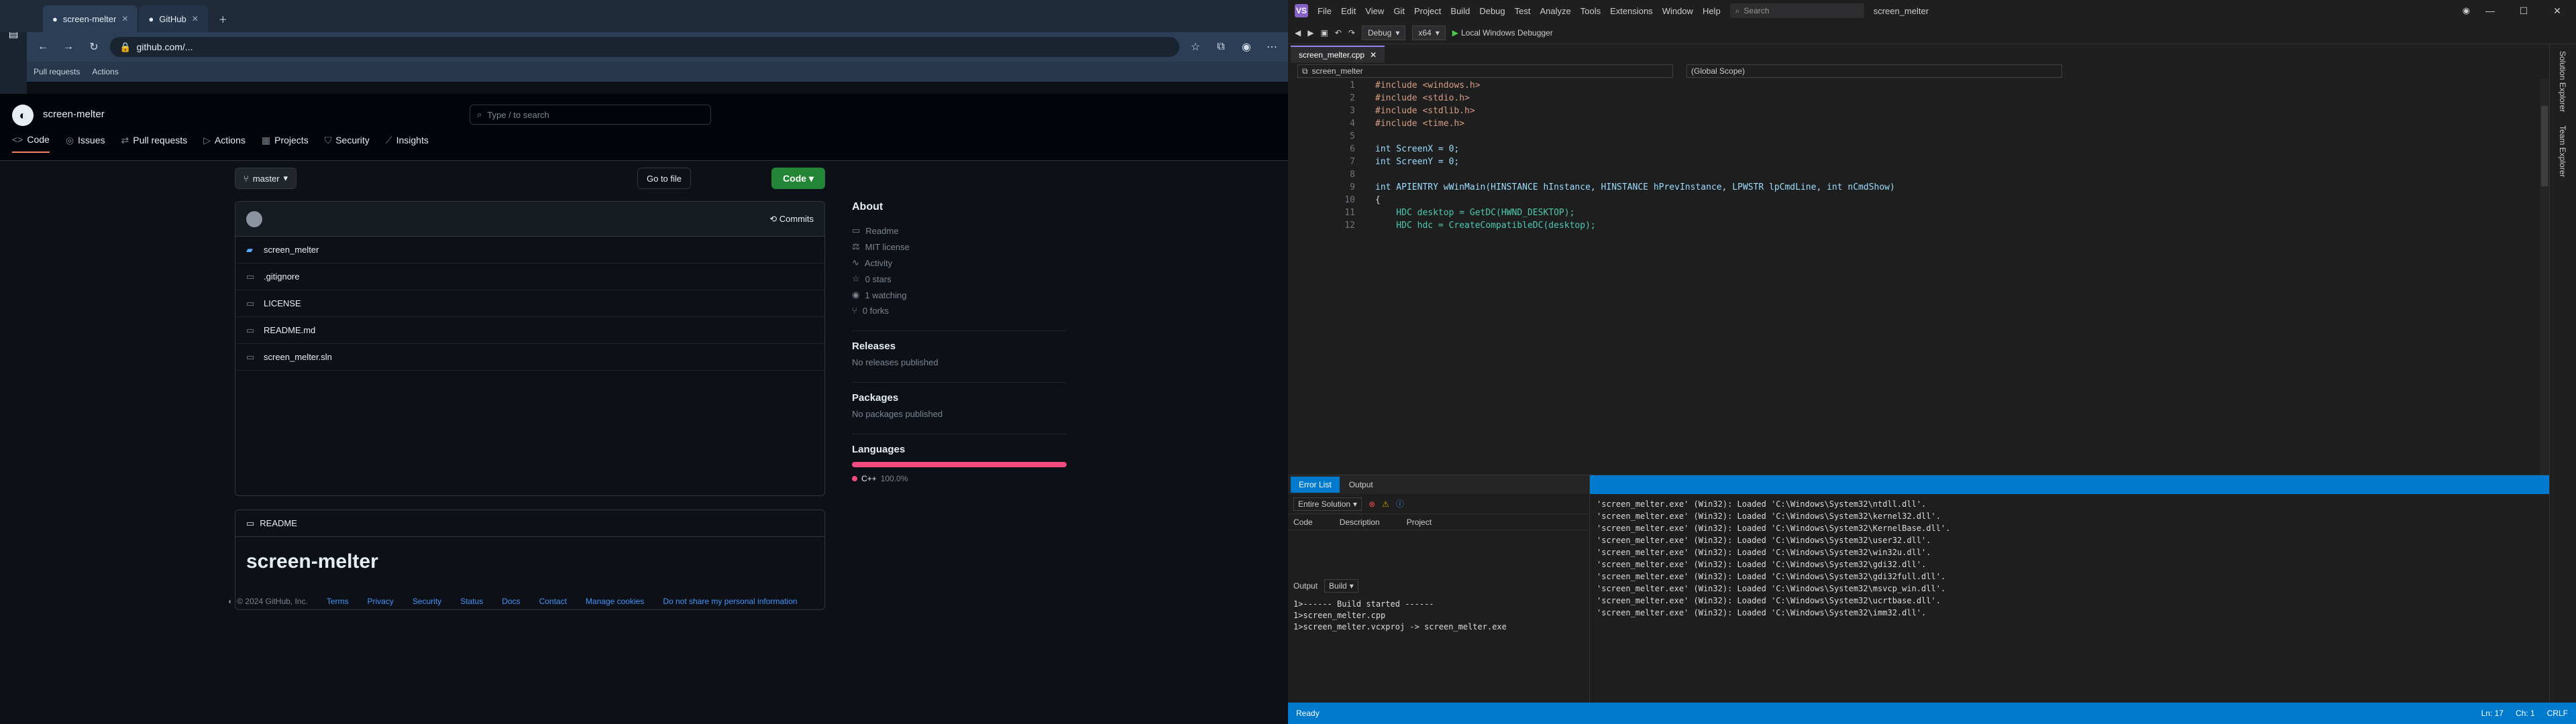 The image size is (2576, 724). I want to click on menu-analyze: Analyze, so click(1555, 11).